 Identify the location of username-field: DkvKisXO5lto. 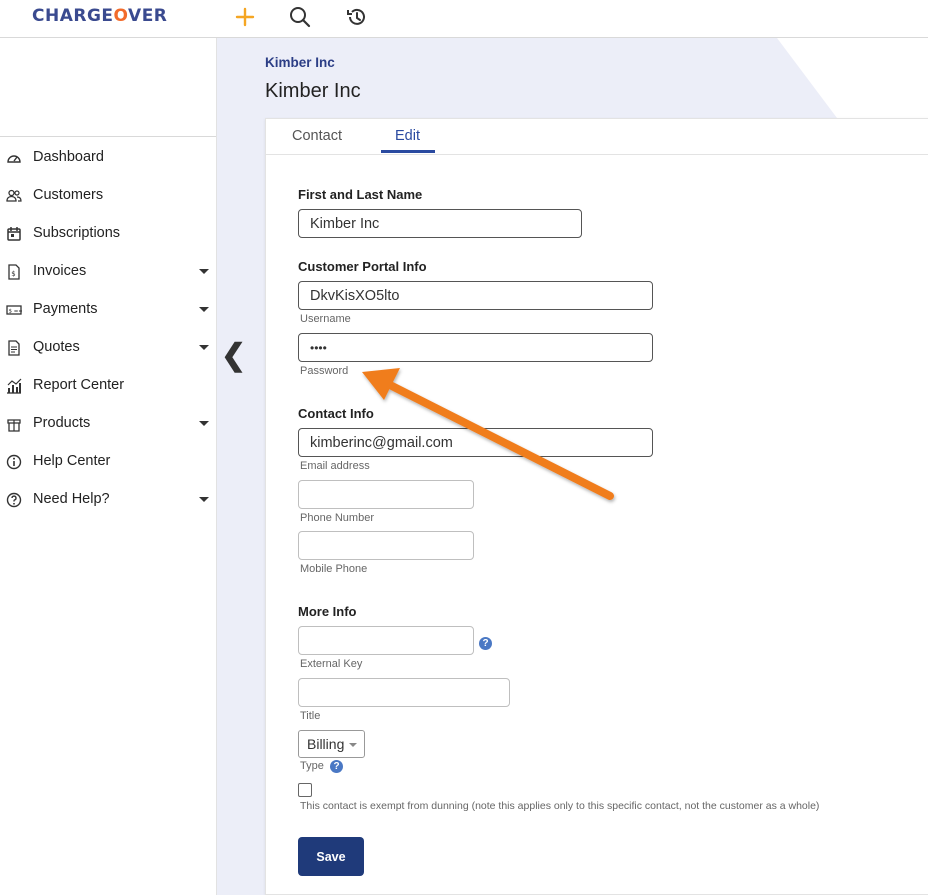
(475, 295).